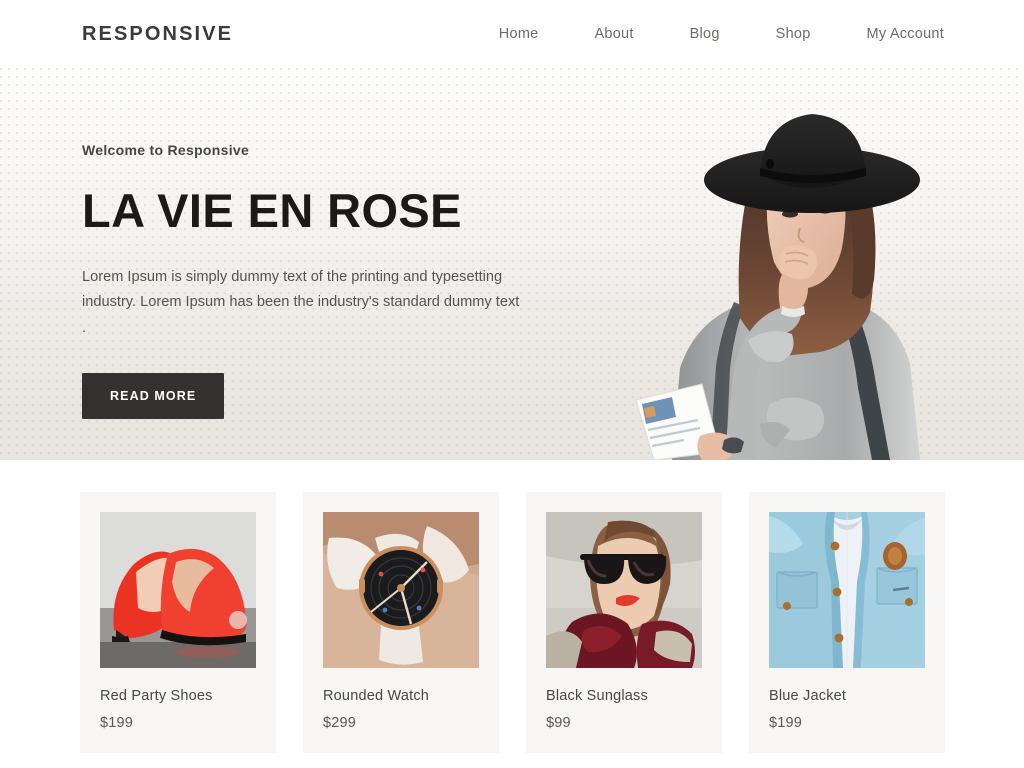  I want to click on main-navigation: Home About Blog Shop My Account, so click(707, 34).